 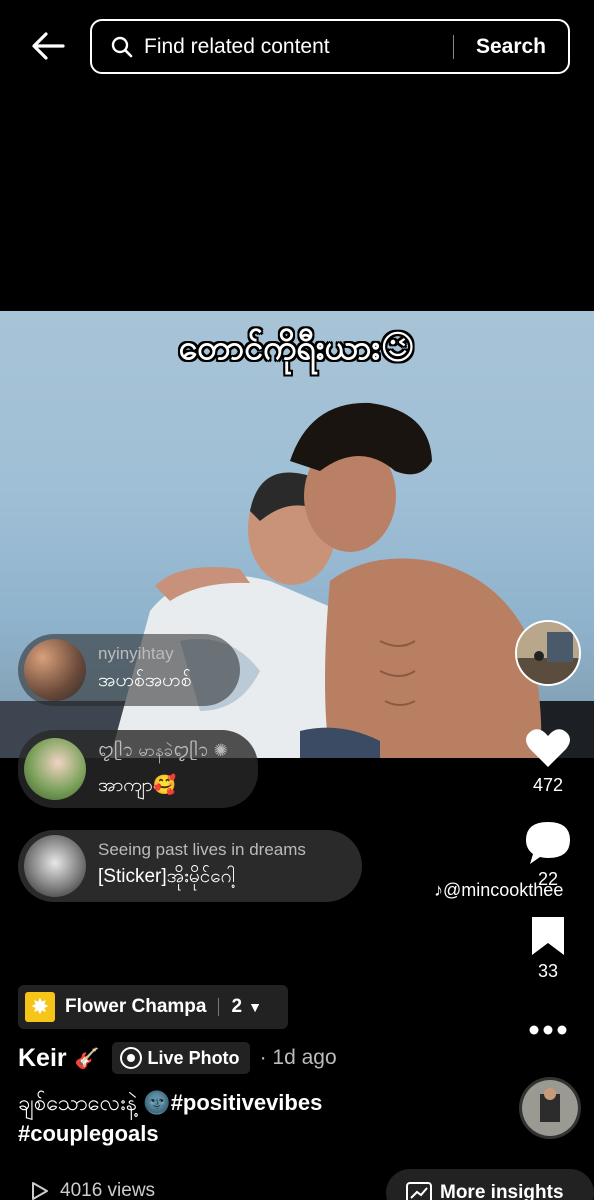 I want to click on music-disc-image, so click(x=550, y=1108).